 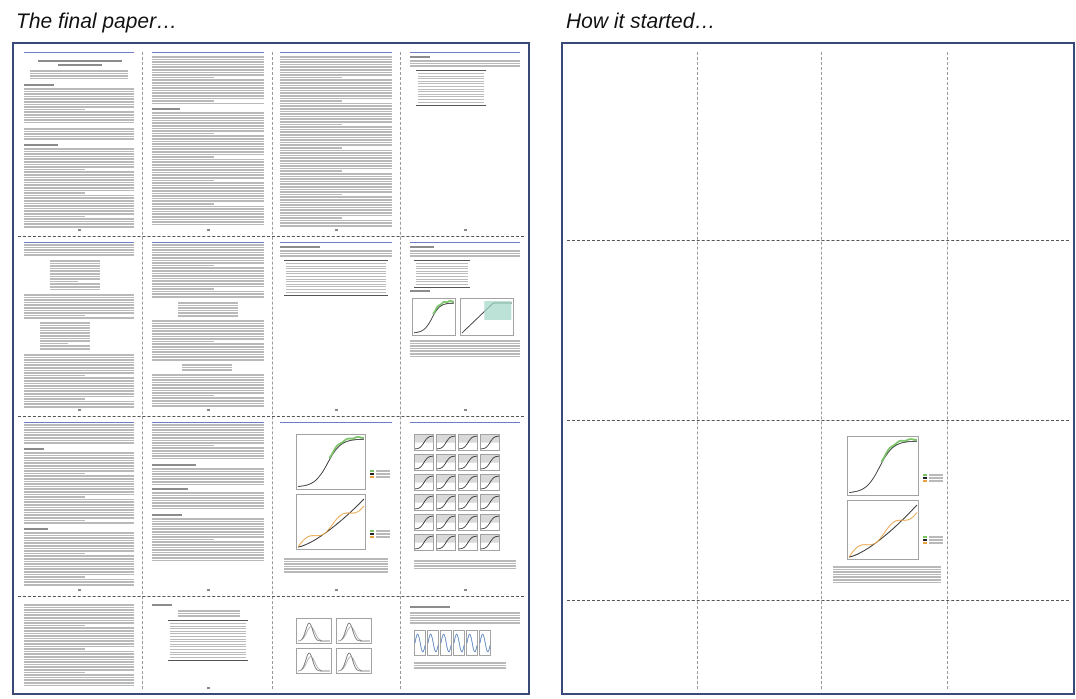 I want to click on table, so click(x=451, y=88).